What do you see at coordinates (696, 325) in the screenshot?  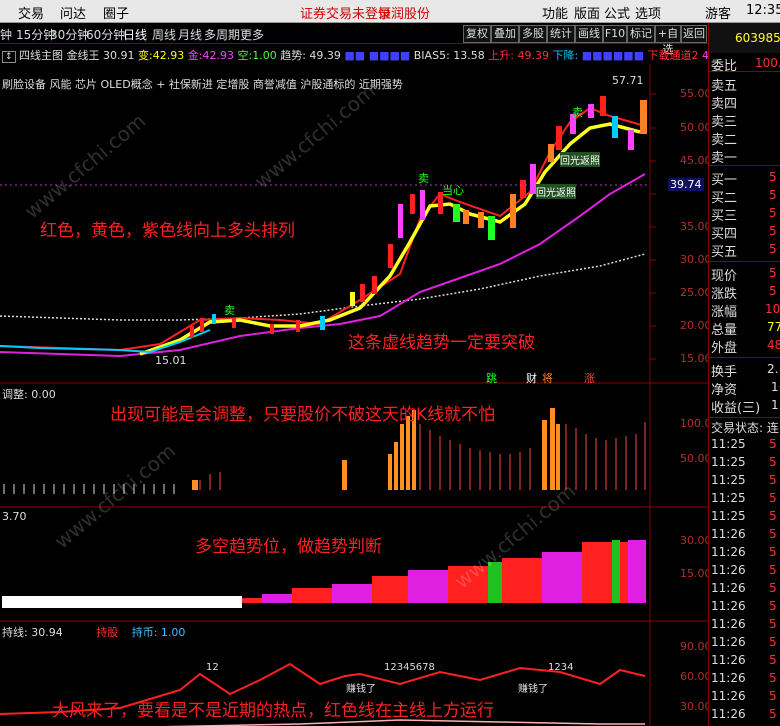 I see `axis-20: 20.00` at bounding box center [696, 325].